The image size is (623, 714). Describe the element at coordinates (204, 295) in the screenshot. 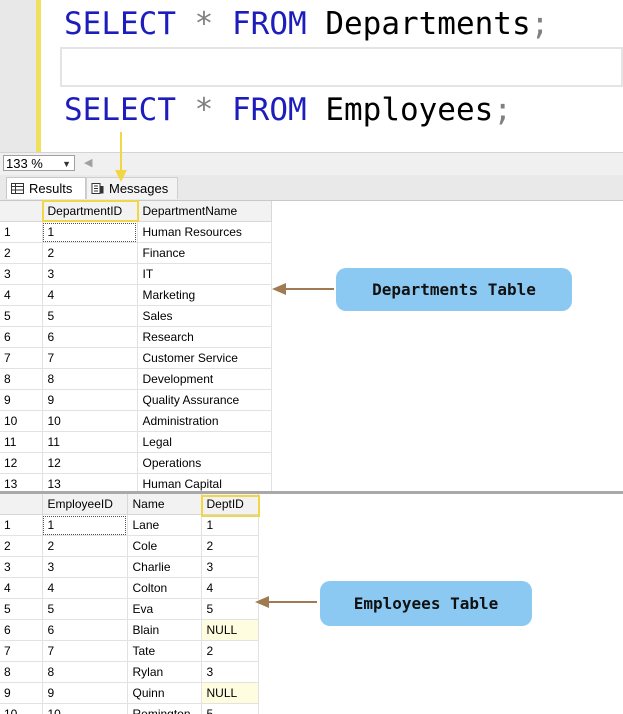

I see `grid-cell: Marketing` at that location.